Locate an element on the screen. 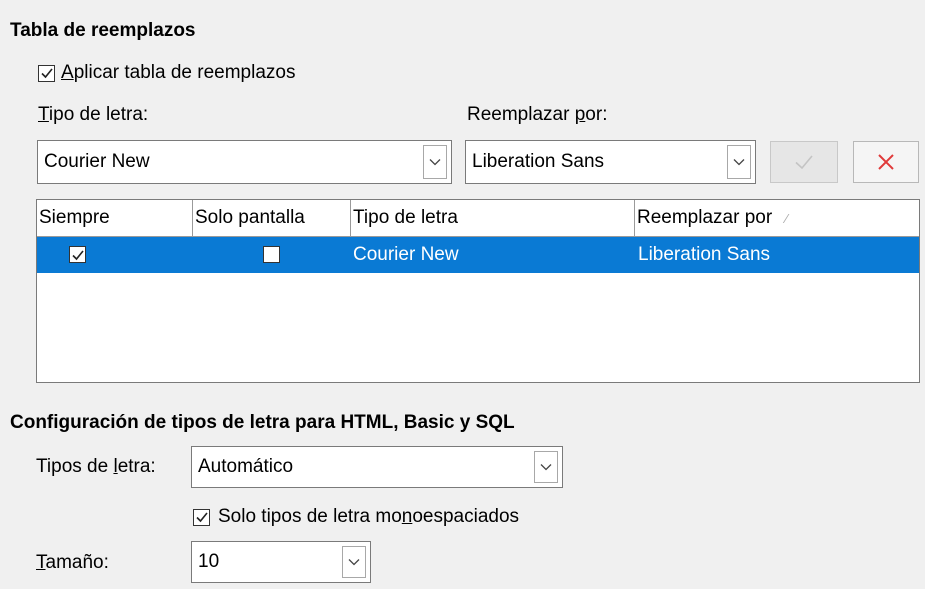  apply-table-label: Aplicar tabla de reemplazos is located at coordinates (178, 72).